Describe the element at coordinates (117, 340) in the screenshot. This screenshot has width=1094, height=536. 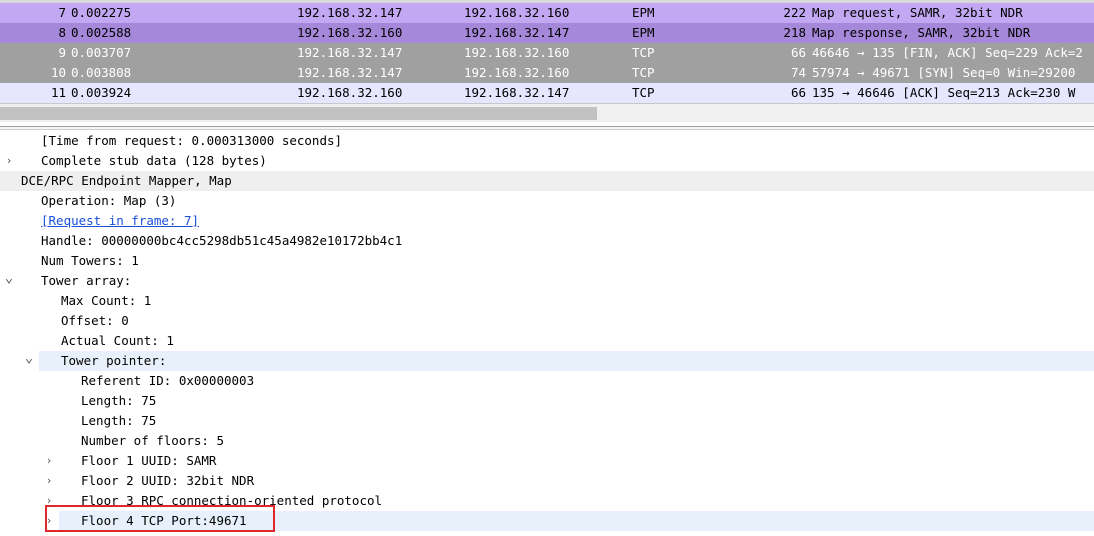
I see `tree-item-label: Actual Count: 1` at that location.